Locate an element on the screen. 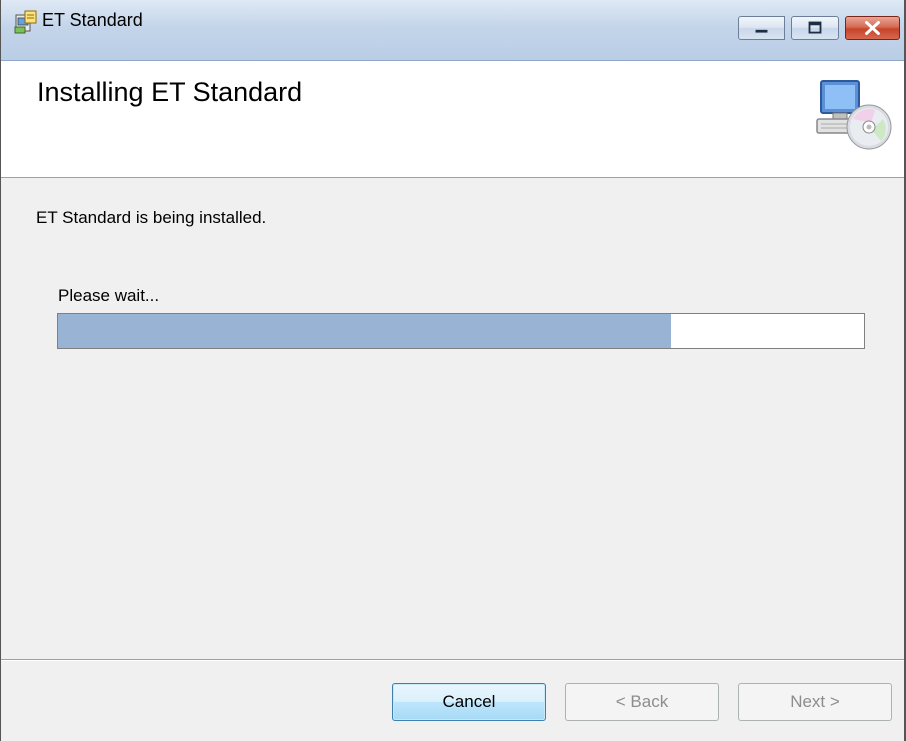  install-progress-bar is located at coordinates (461, 331).